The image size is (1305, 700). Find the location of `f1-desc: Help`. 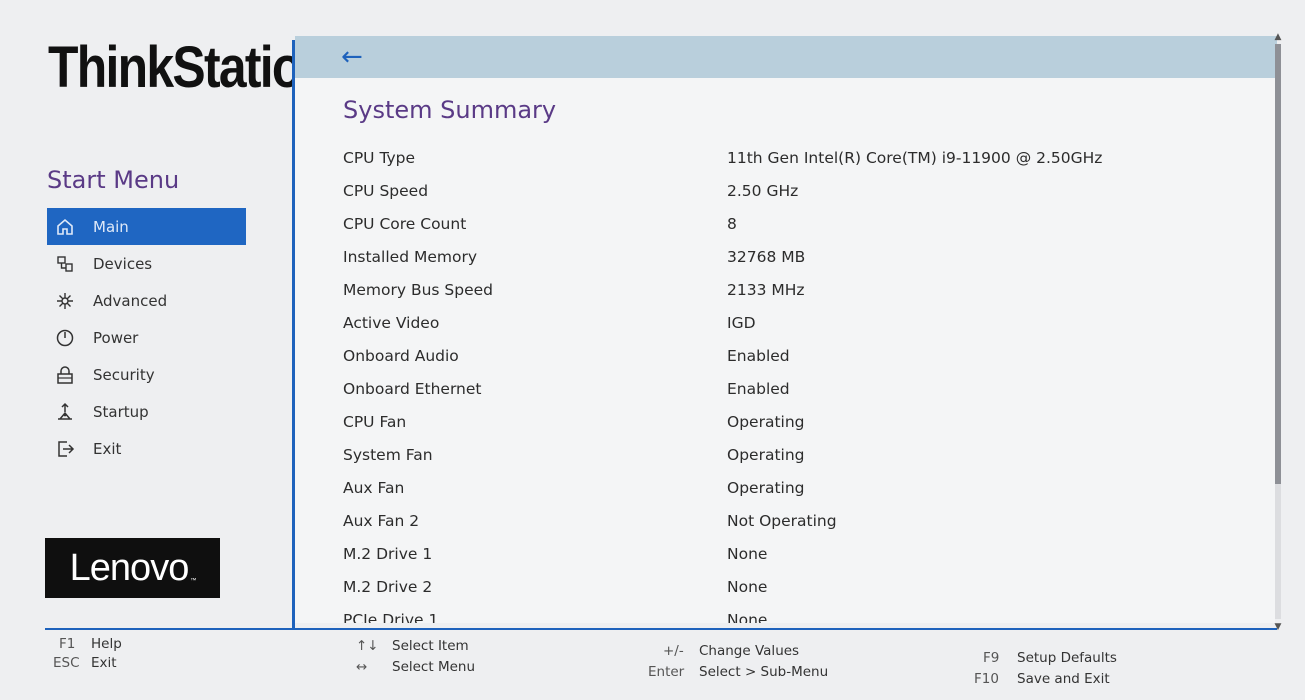

f1-desc: Help is located at coordinates (106, 644).